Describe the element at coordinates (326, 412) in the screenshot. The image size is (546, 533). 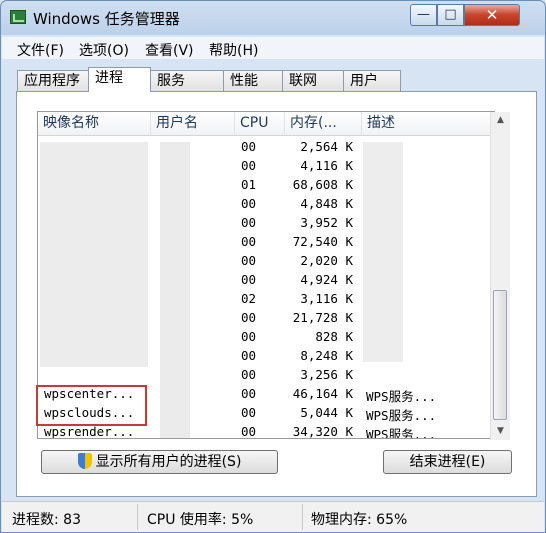
I see `process-memory: 5,044 K` at that location.